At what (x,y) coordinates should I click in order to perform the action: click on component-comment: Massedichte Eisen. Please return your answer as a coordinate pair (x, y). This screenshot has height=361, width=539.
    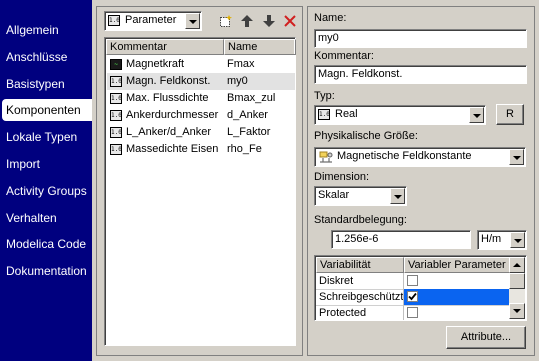
    Looking at the image, I should click on (172, 149).